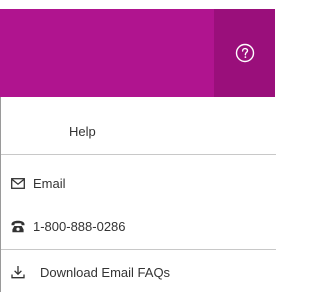 The width and height of the screenshot is (320, 292). I want to click on phone-number: 1-800-888-0286, so click(79, 226).